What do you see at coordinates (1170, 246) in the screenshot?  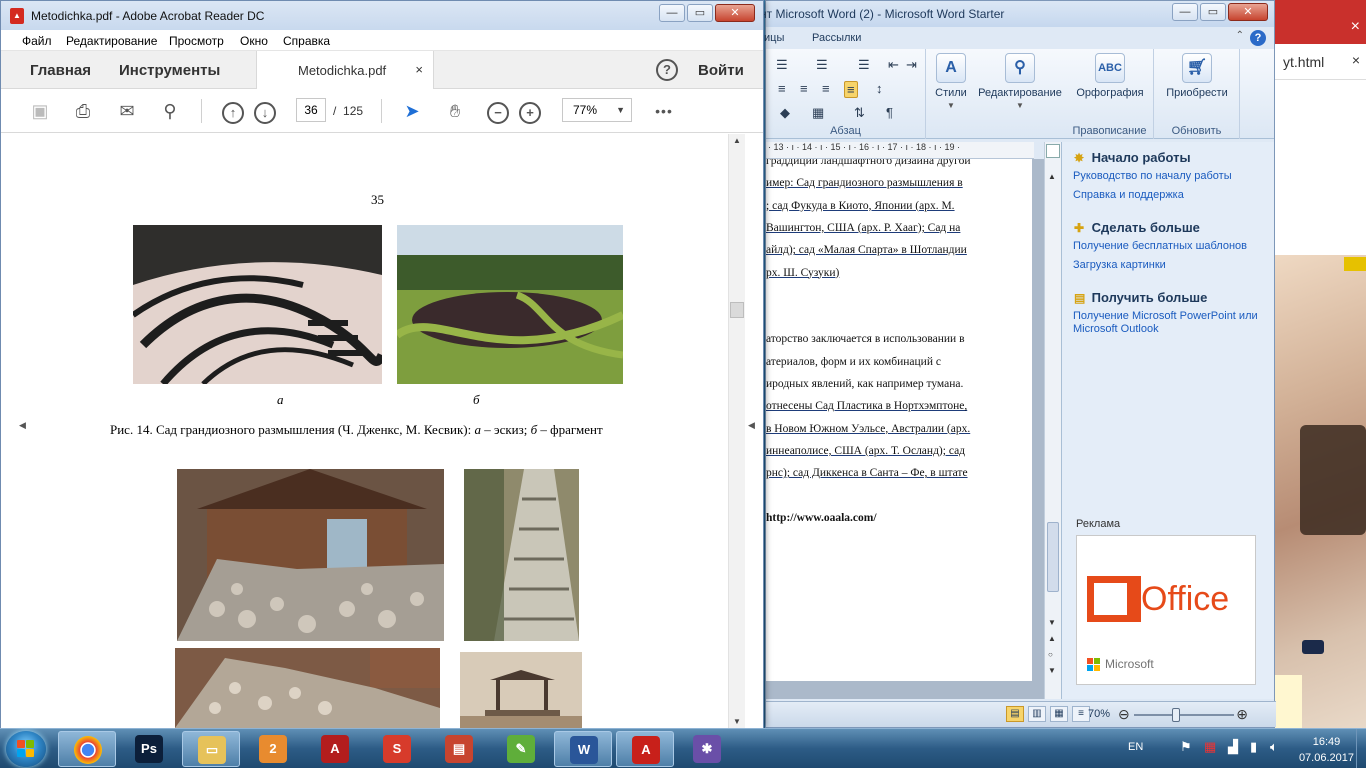 I see `link-free-templates: Получение бесплатных шаблонов` at bounding box center [1170, 246].